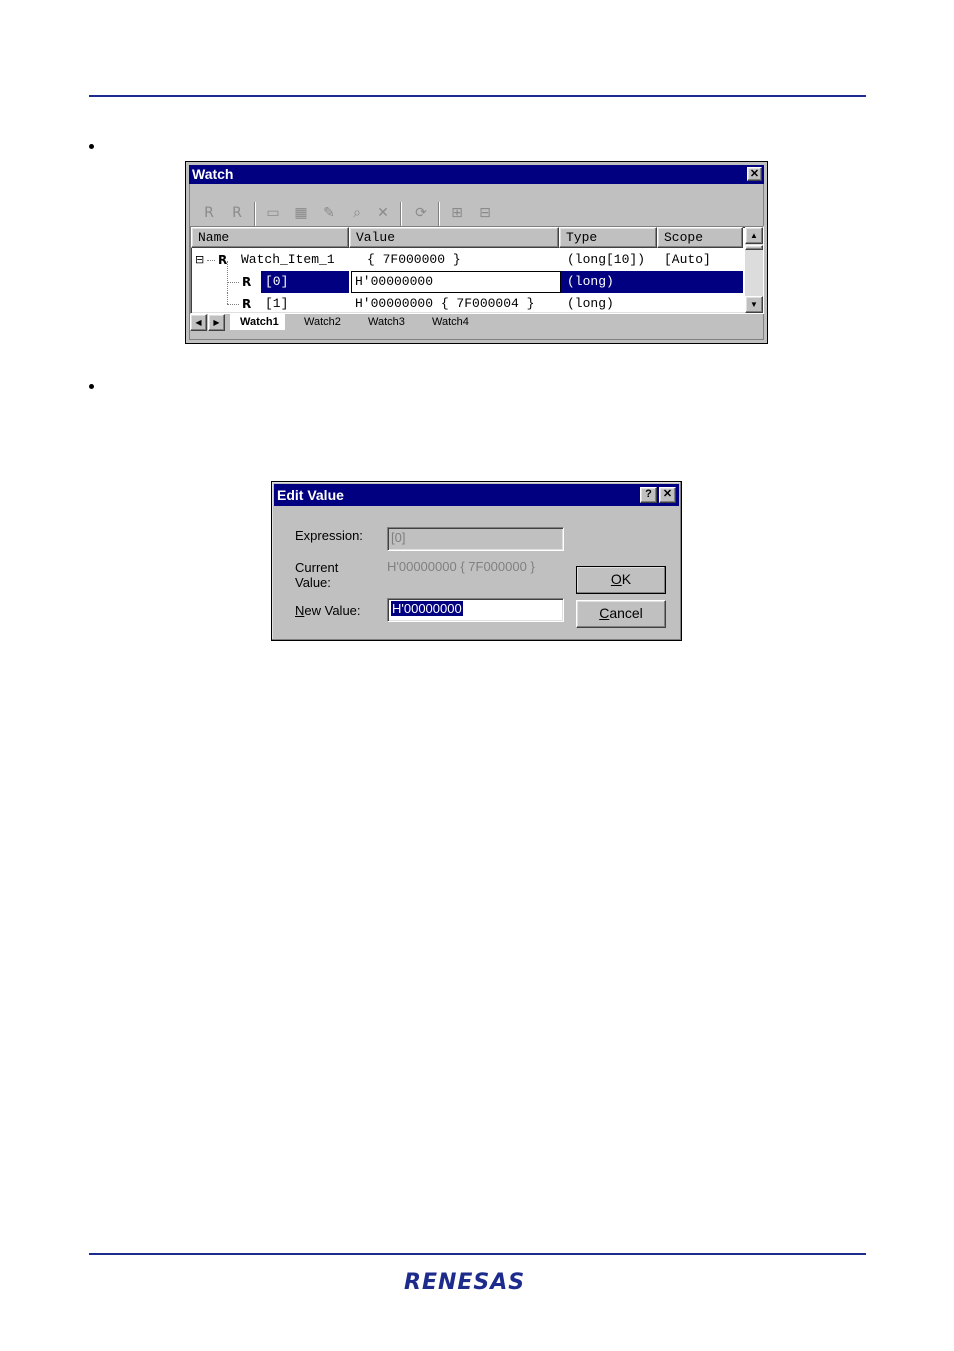 Image resolution: width=954 pixels, height=1351 pixels. I want to click on ok-label-accel: O, so click(616, 579).